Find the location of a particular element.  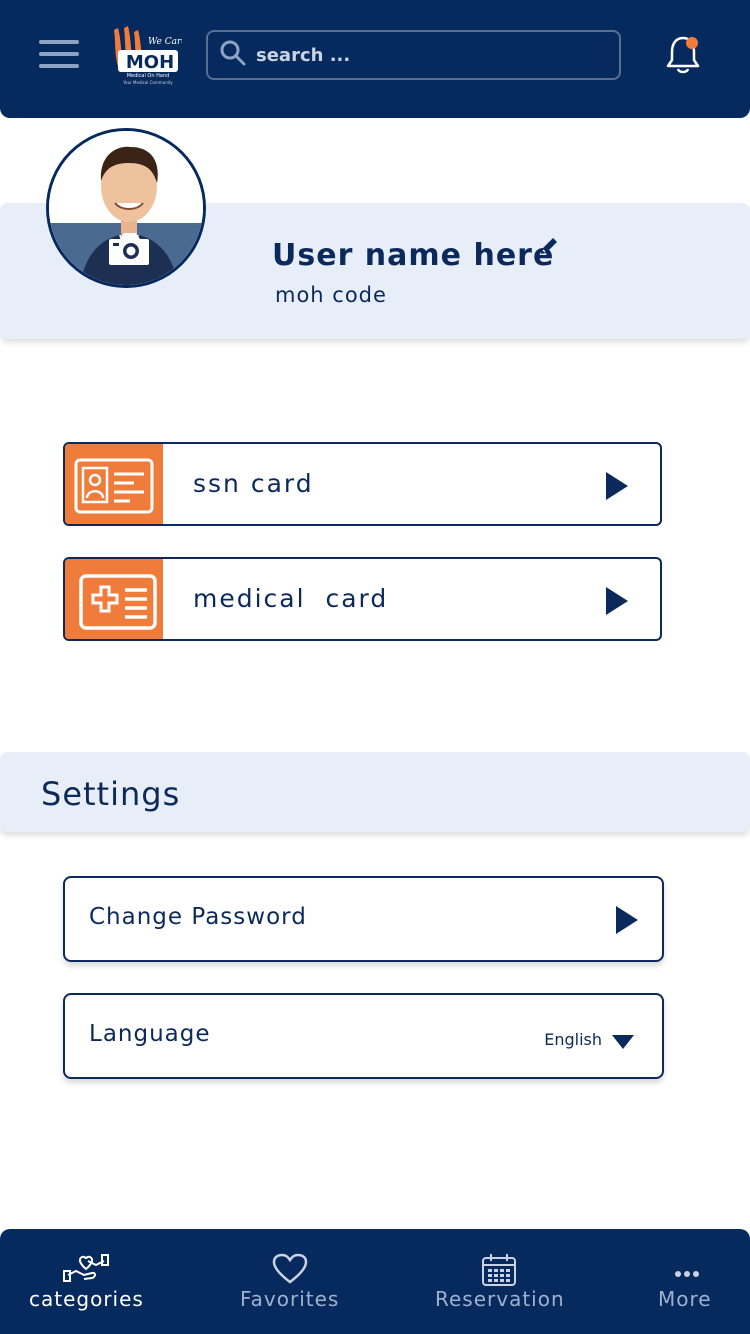

notification-bell-icon is located at coordinates (683, 55).